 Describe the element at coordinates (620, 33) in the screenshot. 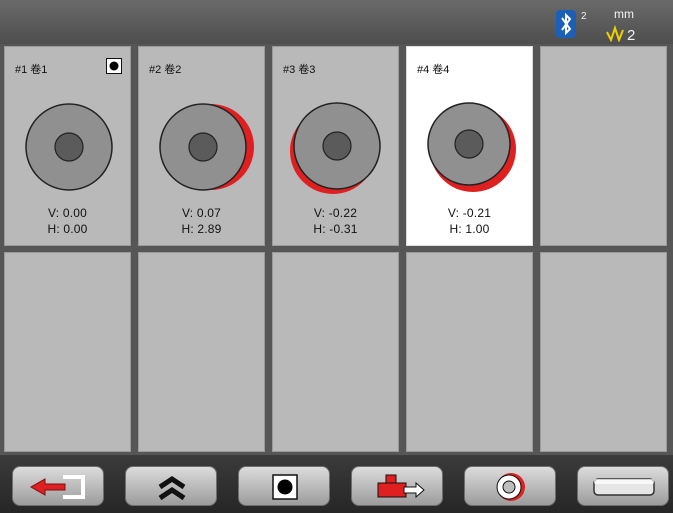

I see `wave-icon: 2` at that location.